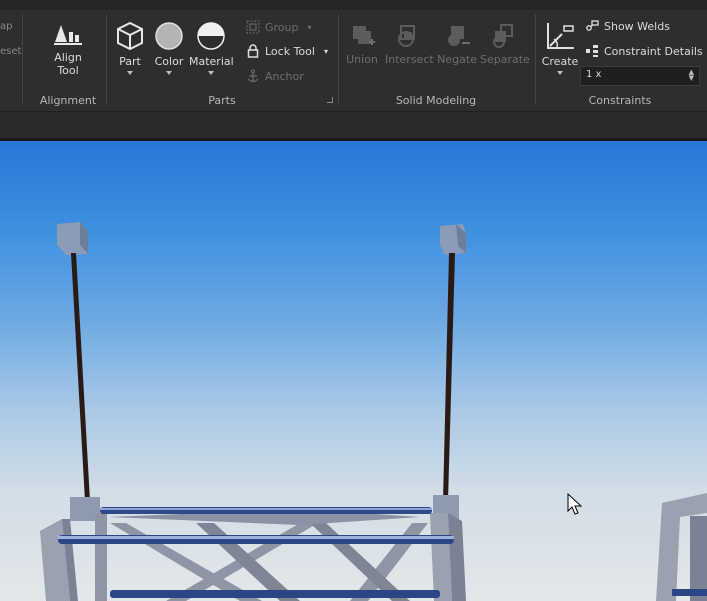  Describe the element at coordinates (640, 76) in the screenshot. I see `constraint-scale-select: 1 x ▲ ▼` at that location.